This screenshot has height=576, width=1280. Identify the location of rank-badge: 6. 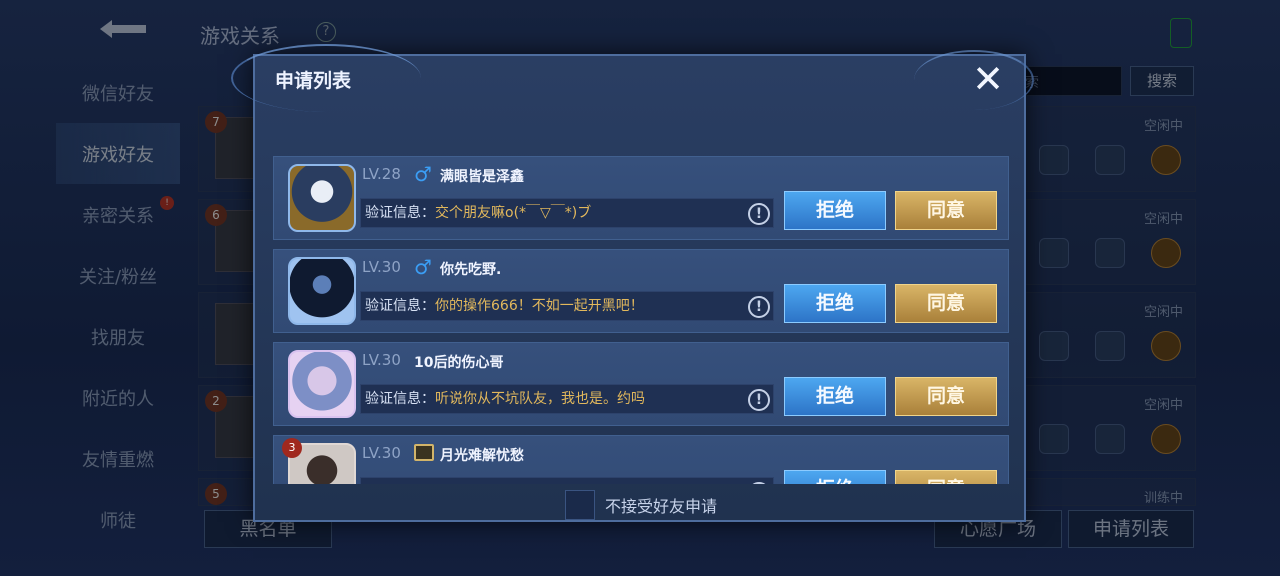
(216, 215).